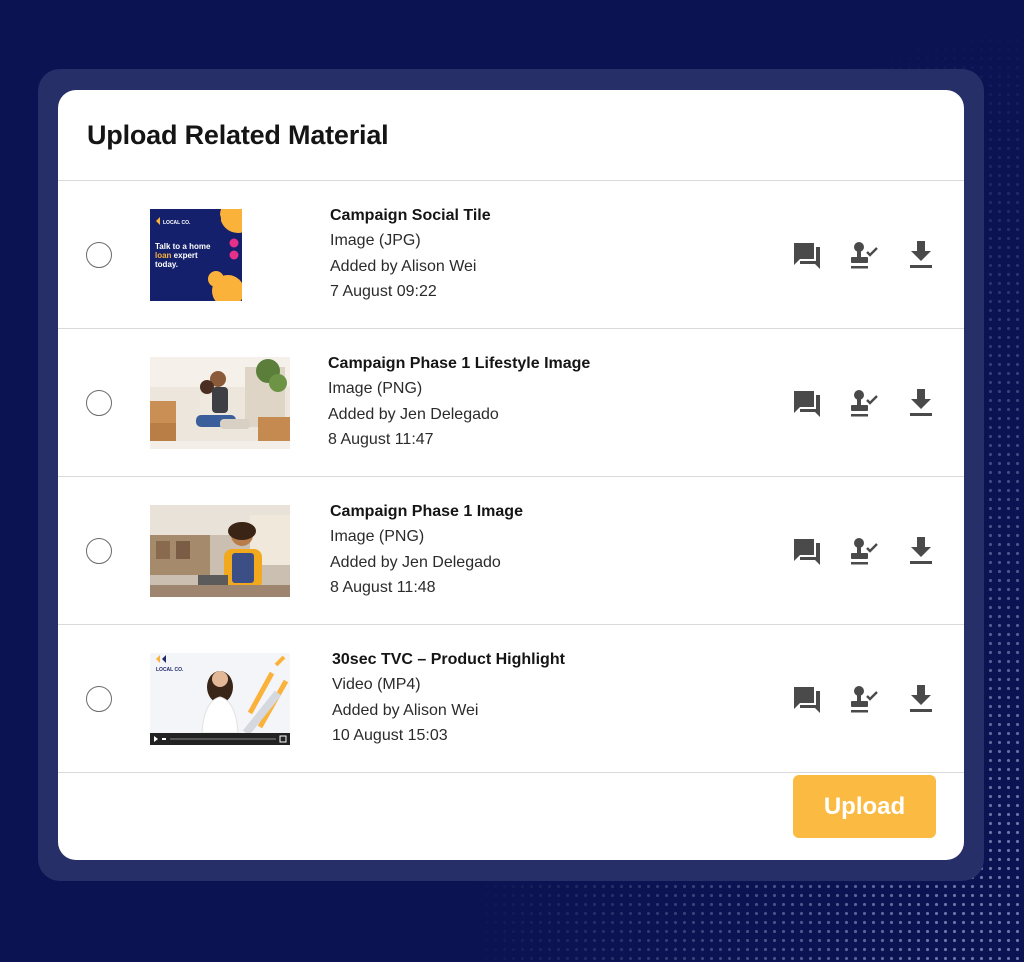  Describe the element at coordinates (383, 291) in the screenshot. I see `item-date: 7 August 09:22` at that location.